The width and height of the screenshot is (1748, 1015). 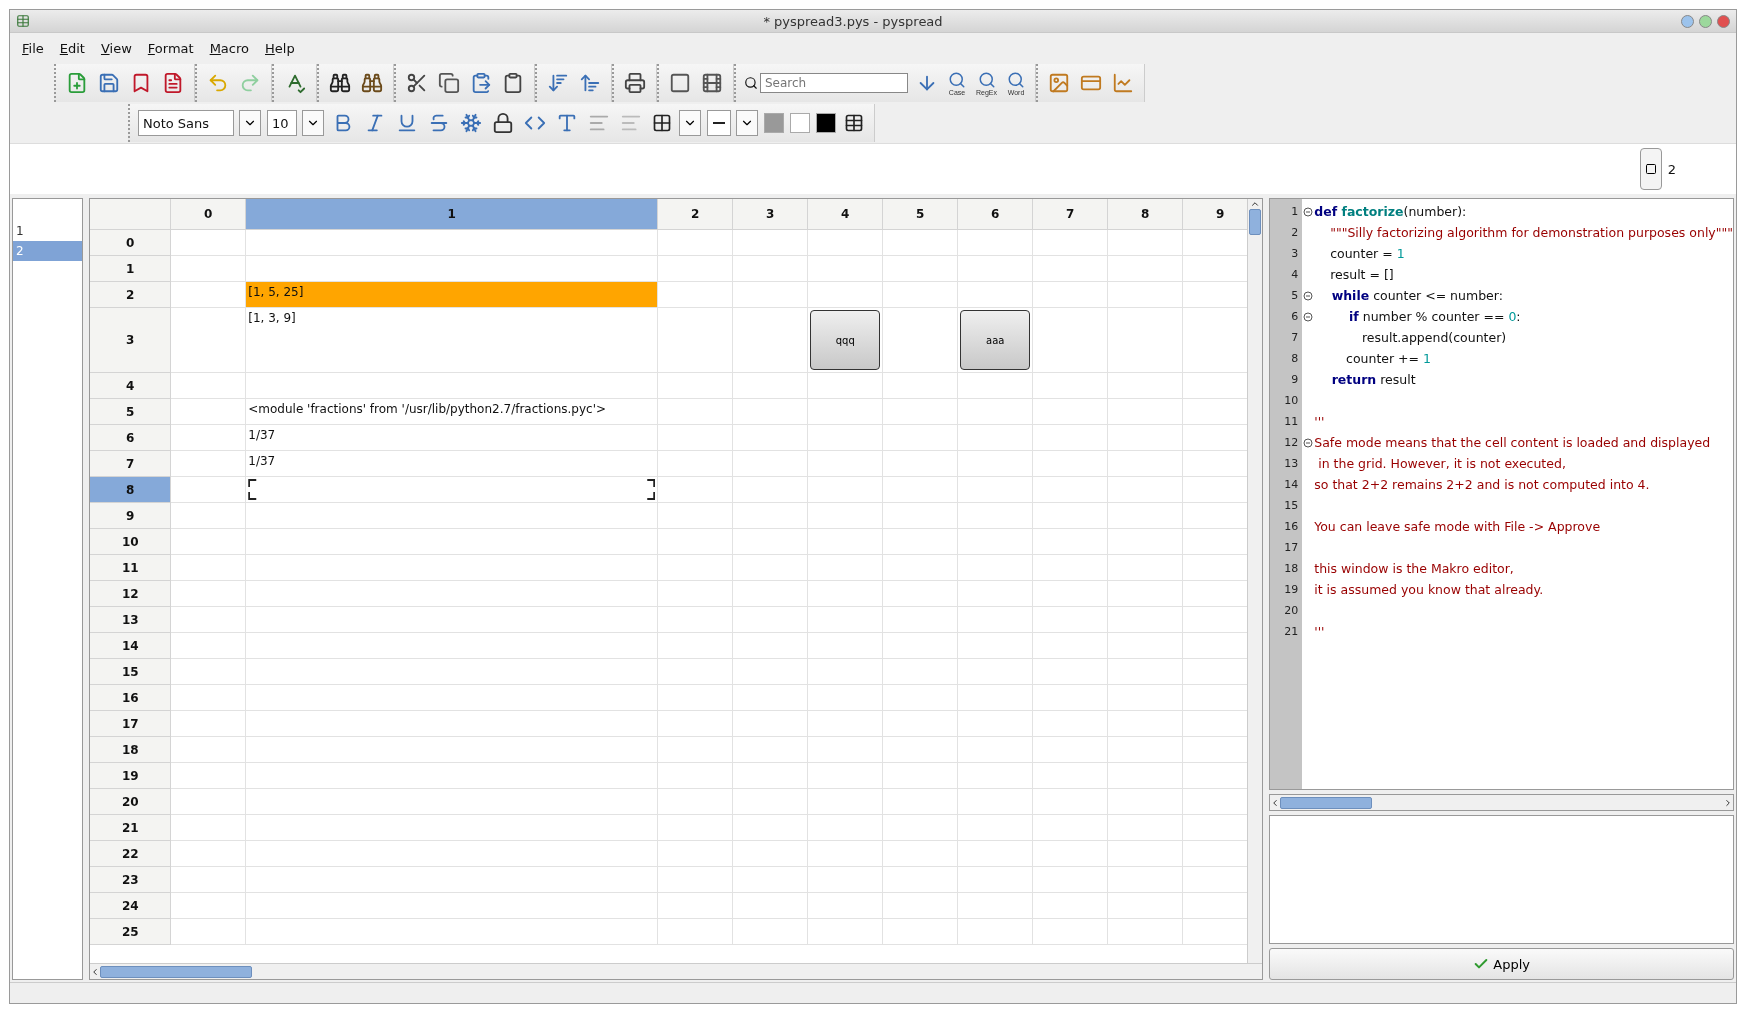 What do you see at coordinates (116, 48) in the screenshot?
I see `menu-item: View` at bounding box center [116, 48].